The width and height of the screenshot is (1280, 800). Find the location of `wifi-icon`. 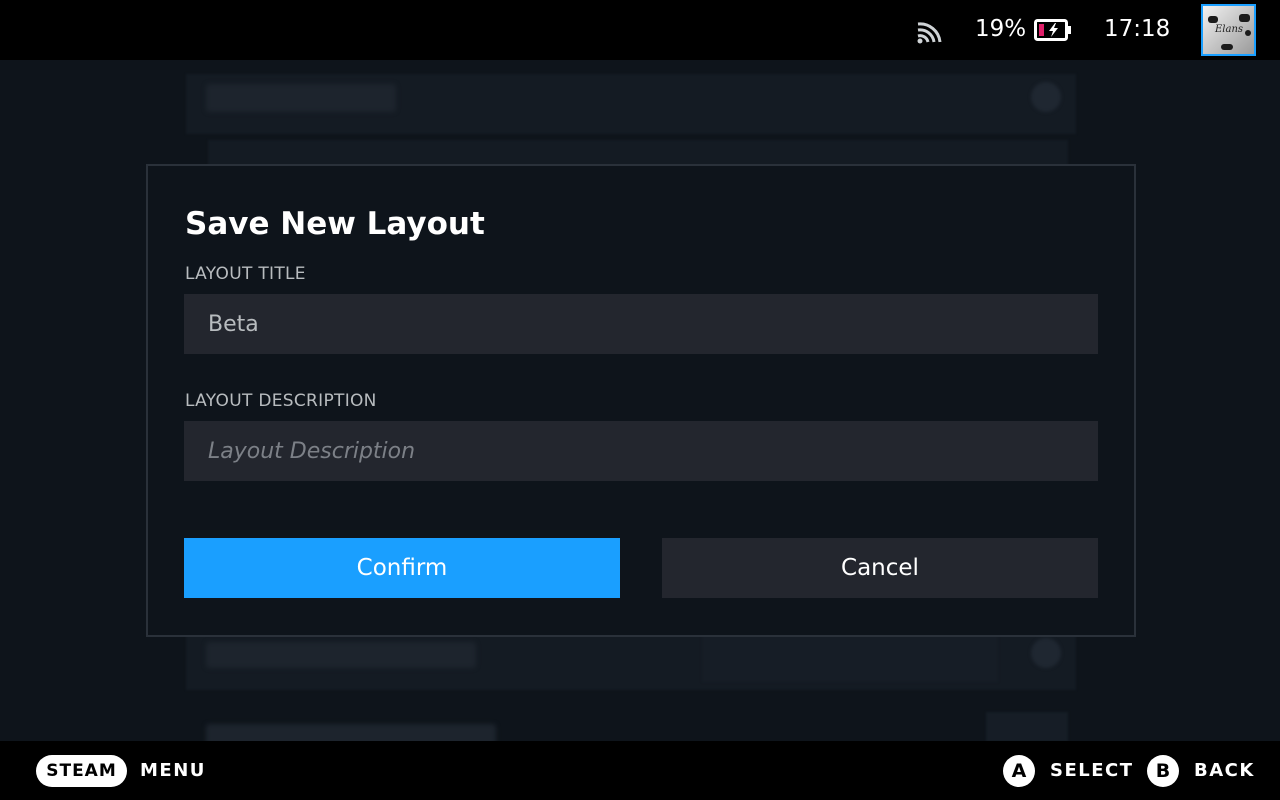

wifi-icon is located at coordinates (929, 33).